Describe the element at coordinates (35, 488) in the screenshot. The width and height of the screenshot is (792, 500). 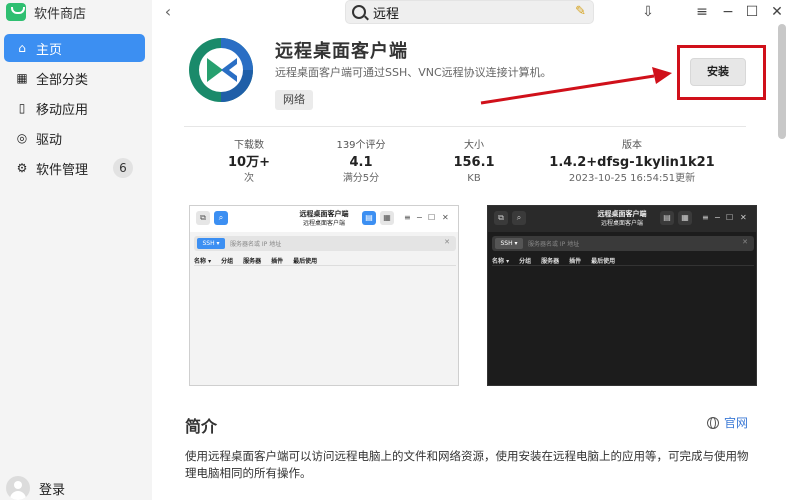
I see `login-button: 登录` at that location.